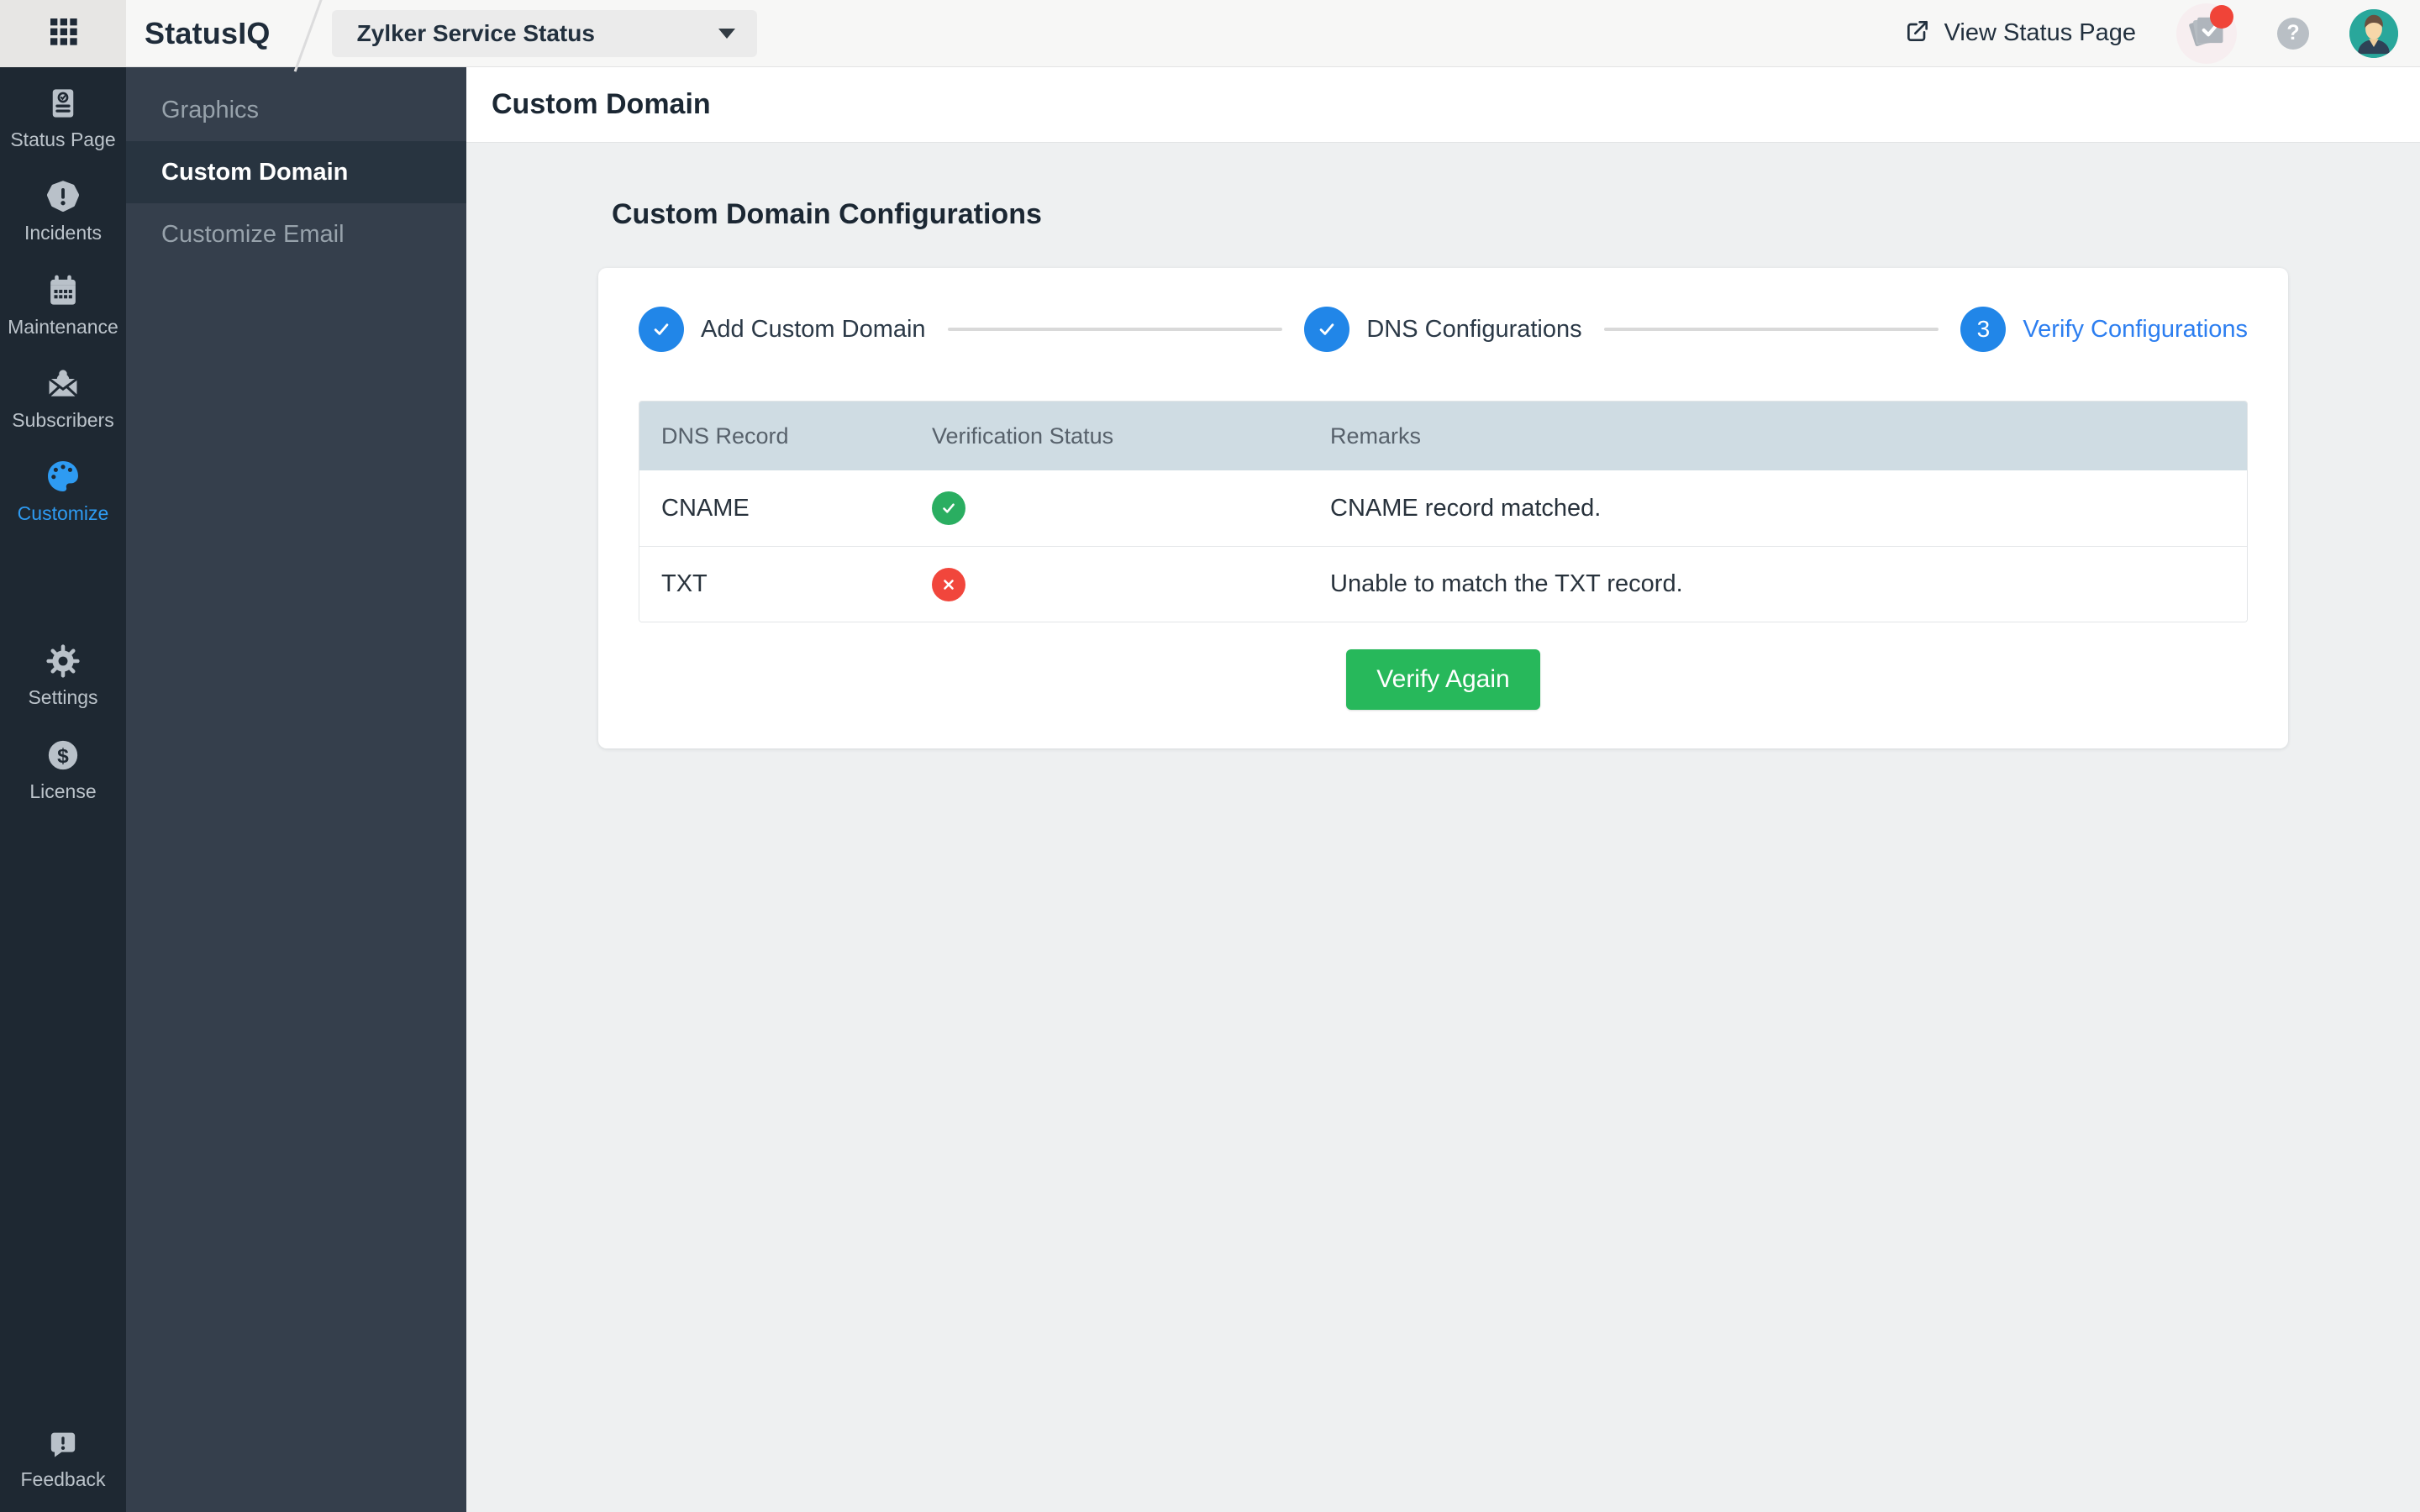  Describe the element at coordinates (1443, 105) in the screenshot. I see `page-header: Custom Domain` at that location.